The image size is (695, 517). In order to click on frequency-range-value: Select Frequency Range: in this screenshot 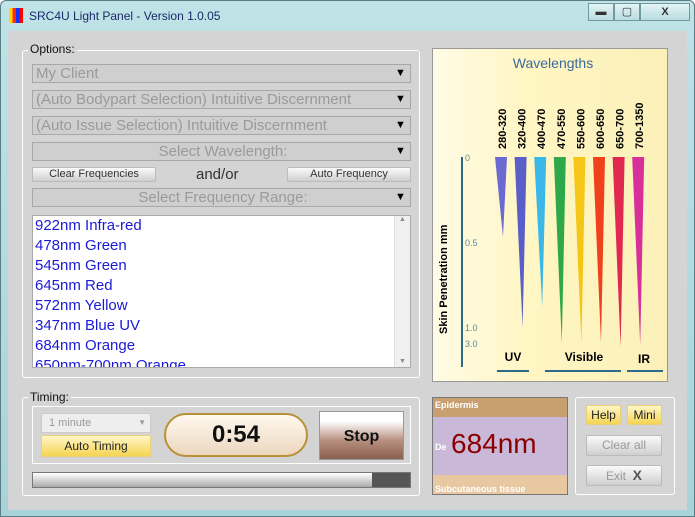, I will do `click(223, 197)`.